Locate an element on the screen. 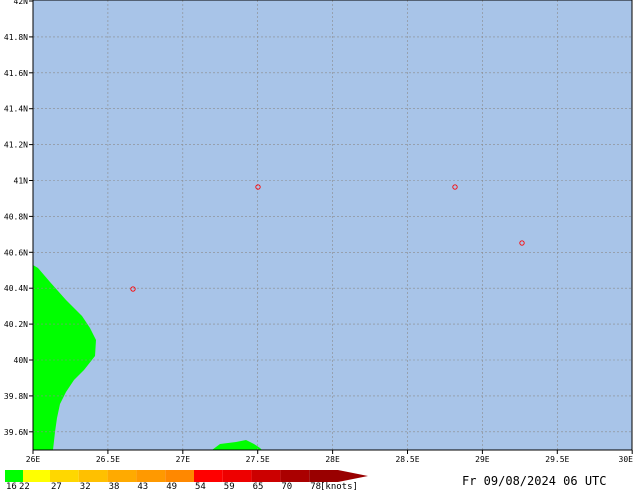 The width and height of the screenshot is (634, 490). lat-label: 41.8N is located at coordinates (16, 37).